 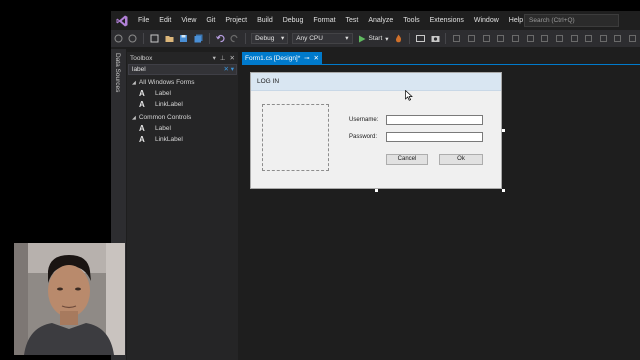 I want to click on vspacing-icon, so click(x=603, y=38).